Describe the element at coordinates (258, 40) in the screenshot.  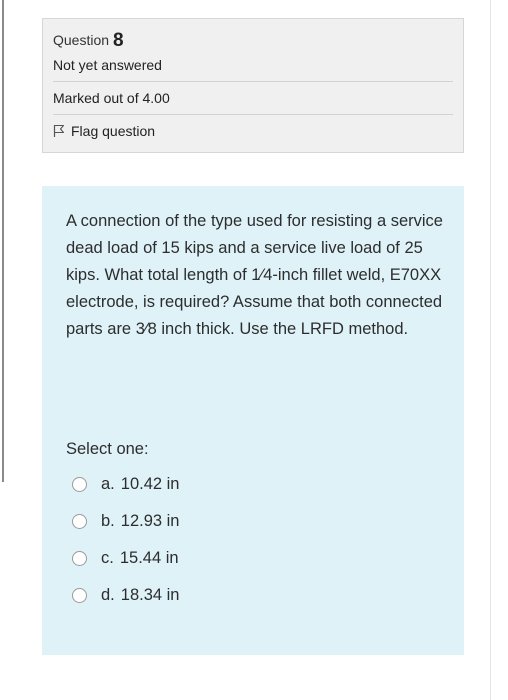
I see `question-heading: Question 8` at that location.